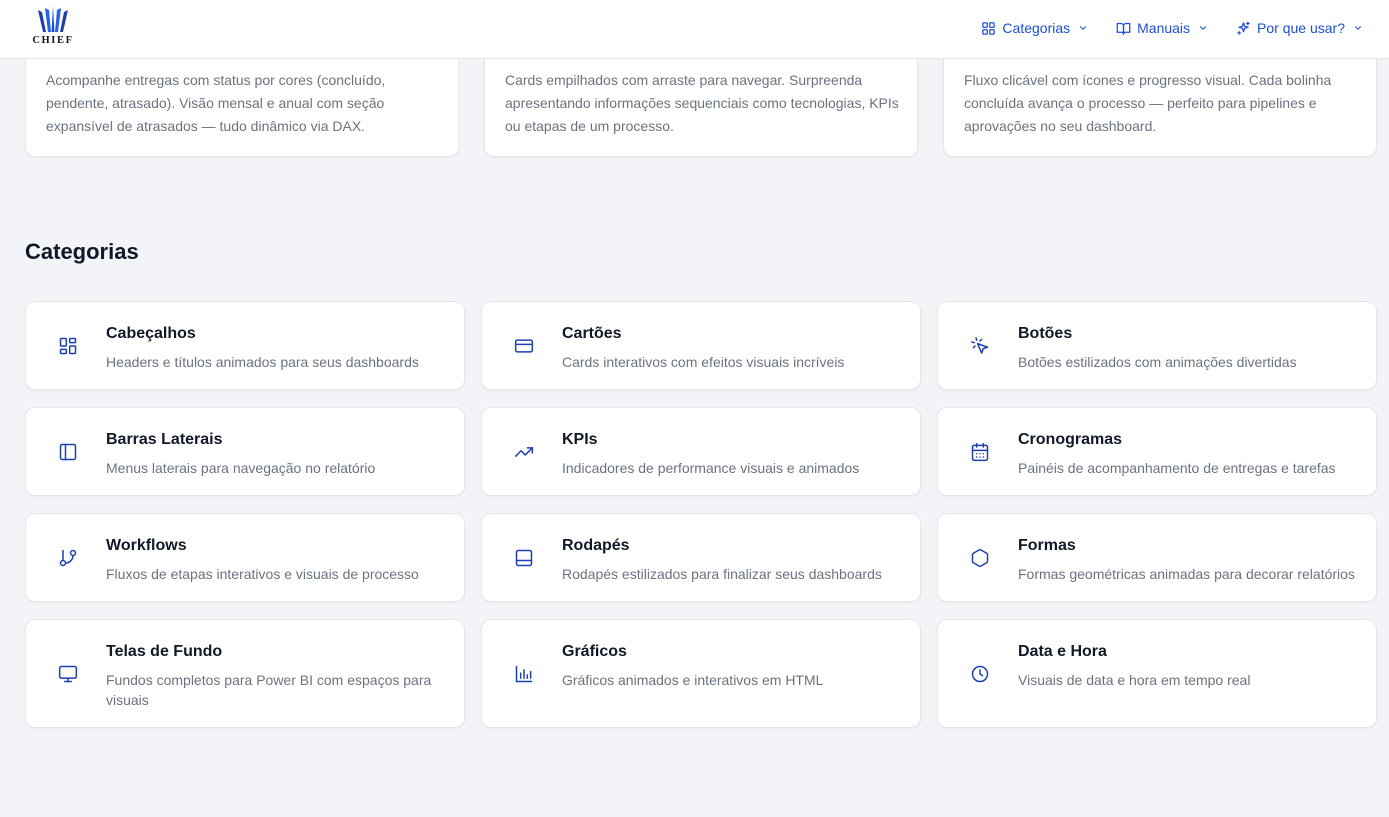  Describe the element at coordinates (989, 28) in the screenshot. I see `grid-icon` at that location.